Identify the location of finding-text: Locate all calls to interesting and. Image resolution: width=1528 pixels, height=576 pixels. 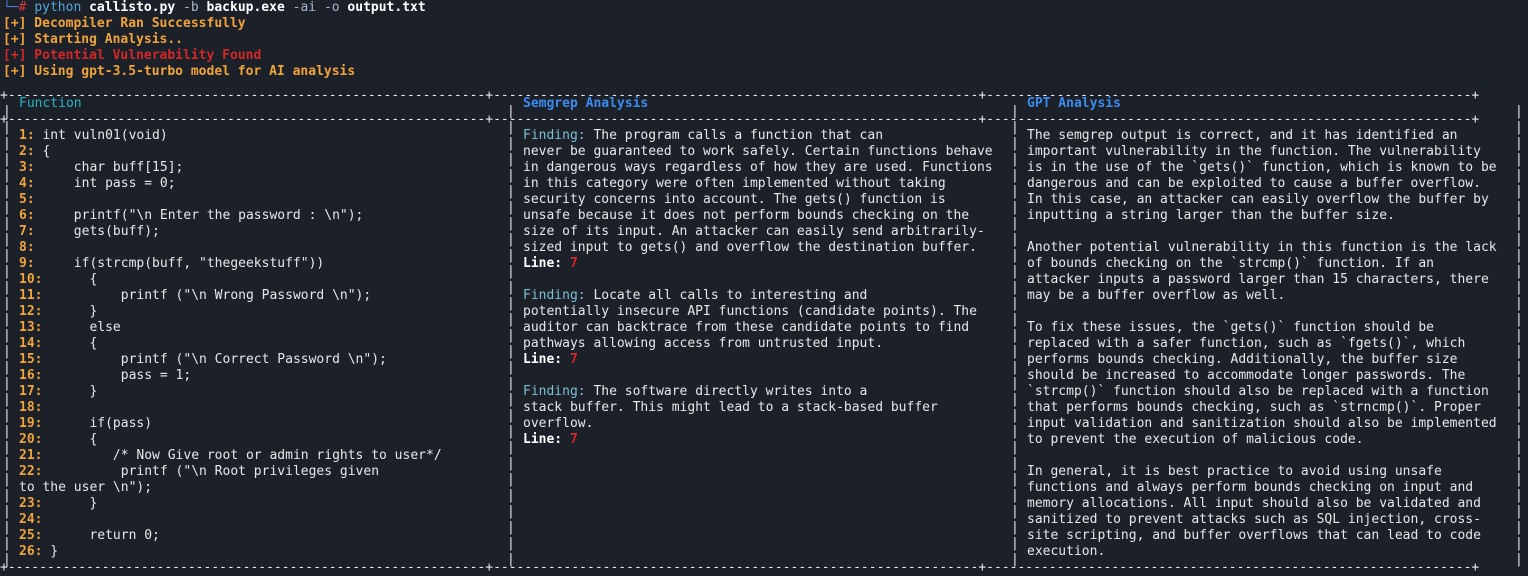
(726, 295).